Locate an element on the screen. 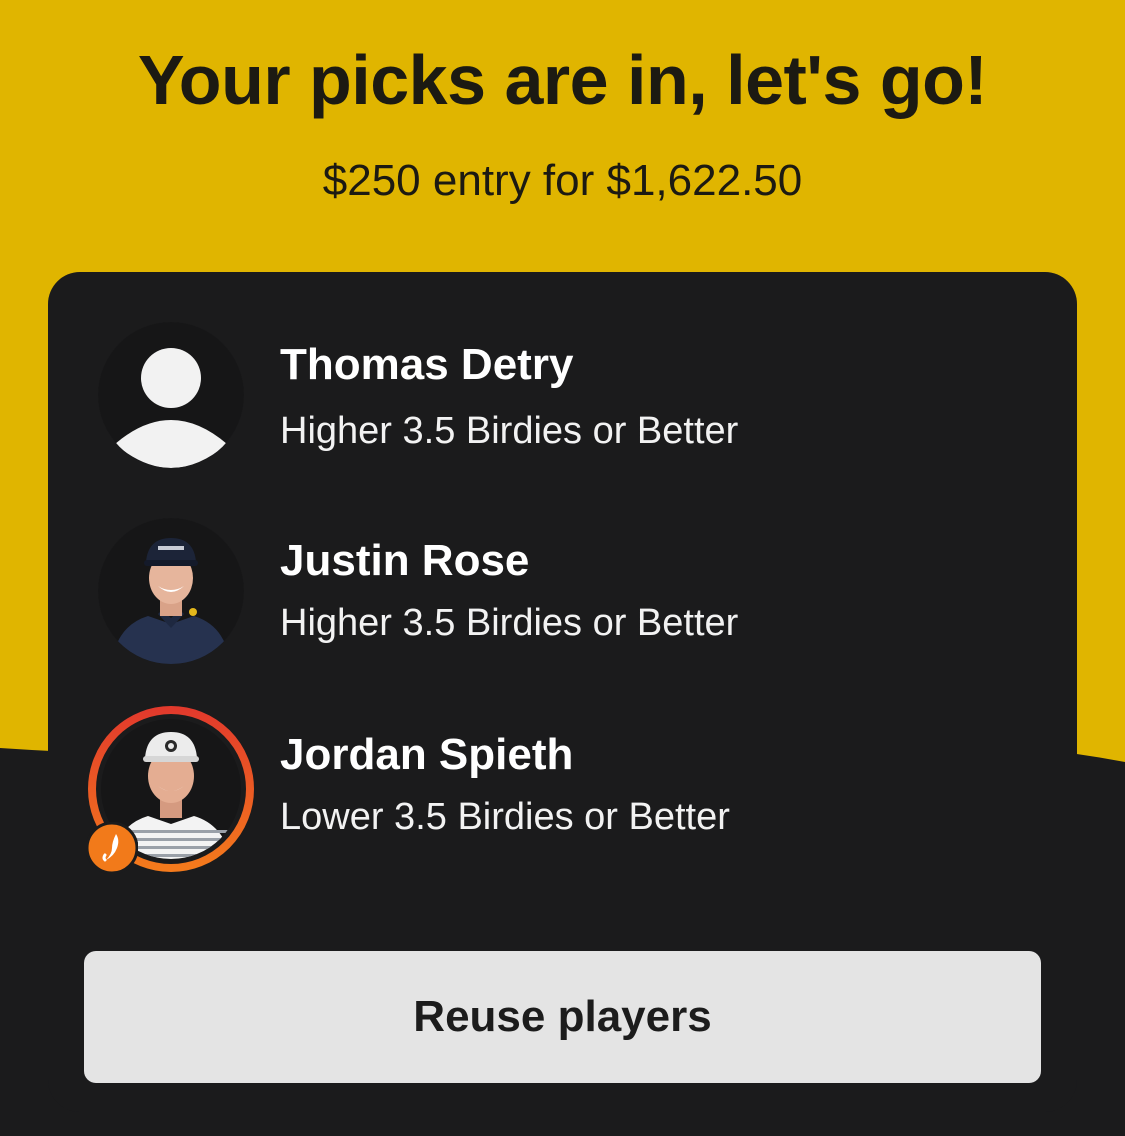 The image size is (1125, 1136). player-photo is located at coordinates (171, 591).